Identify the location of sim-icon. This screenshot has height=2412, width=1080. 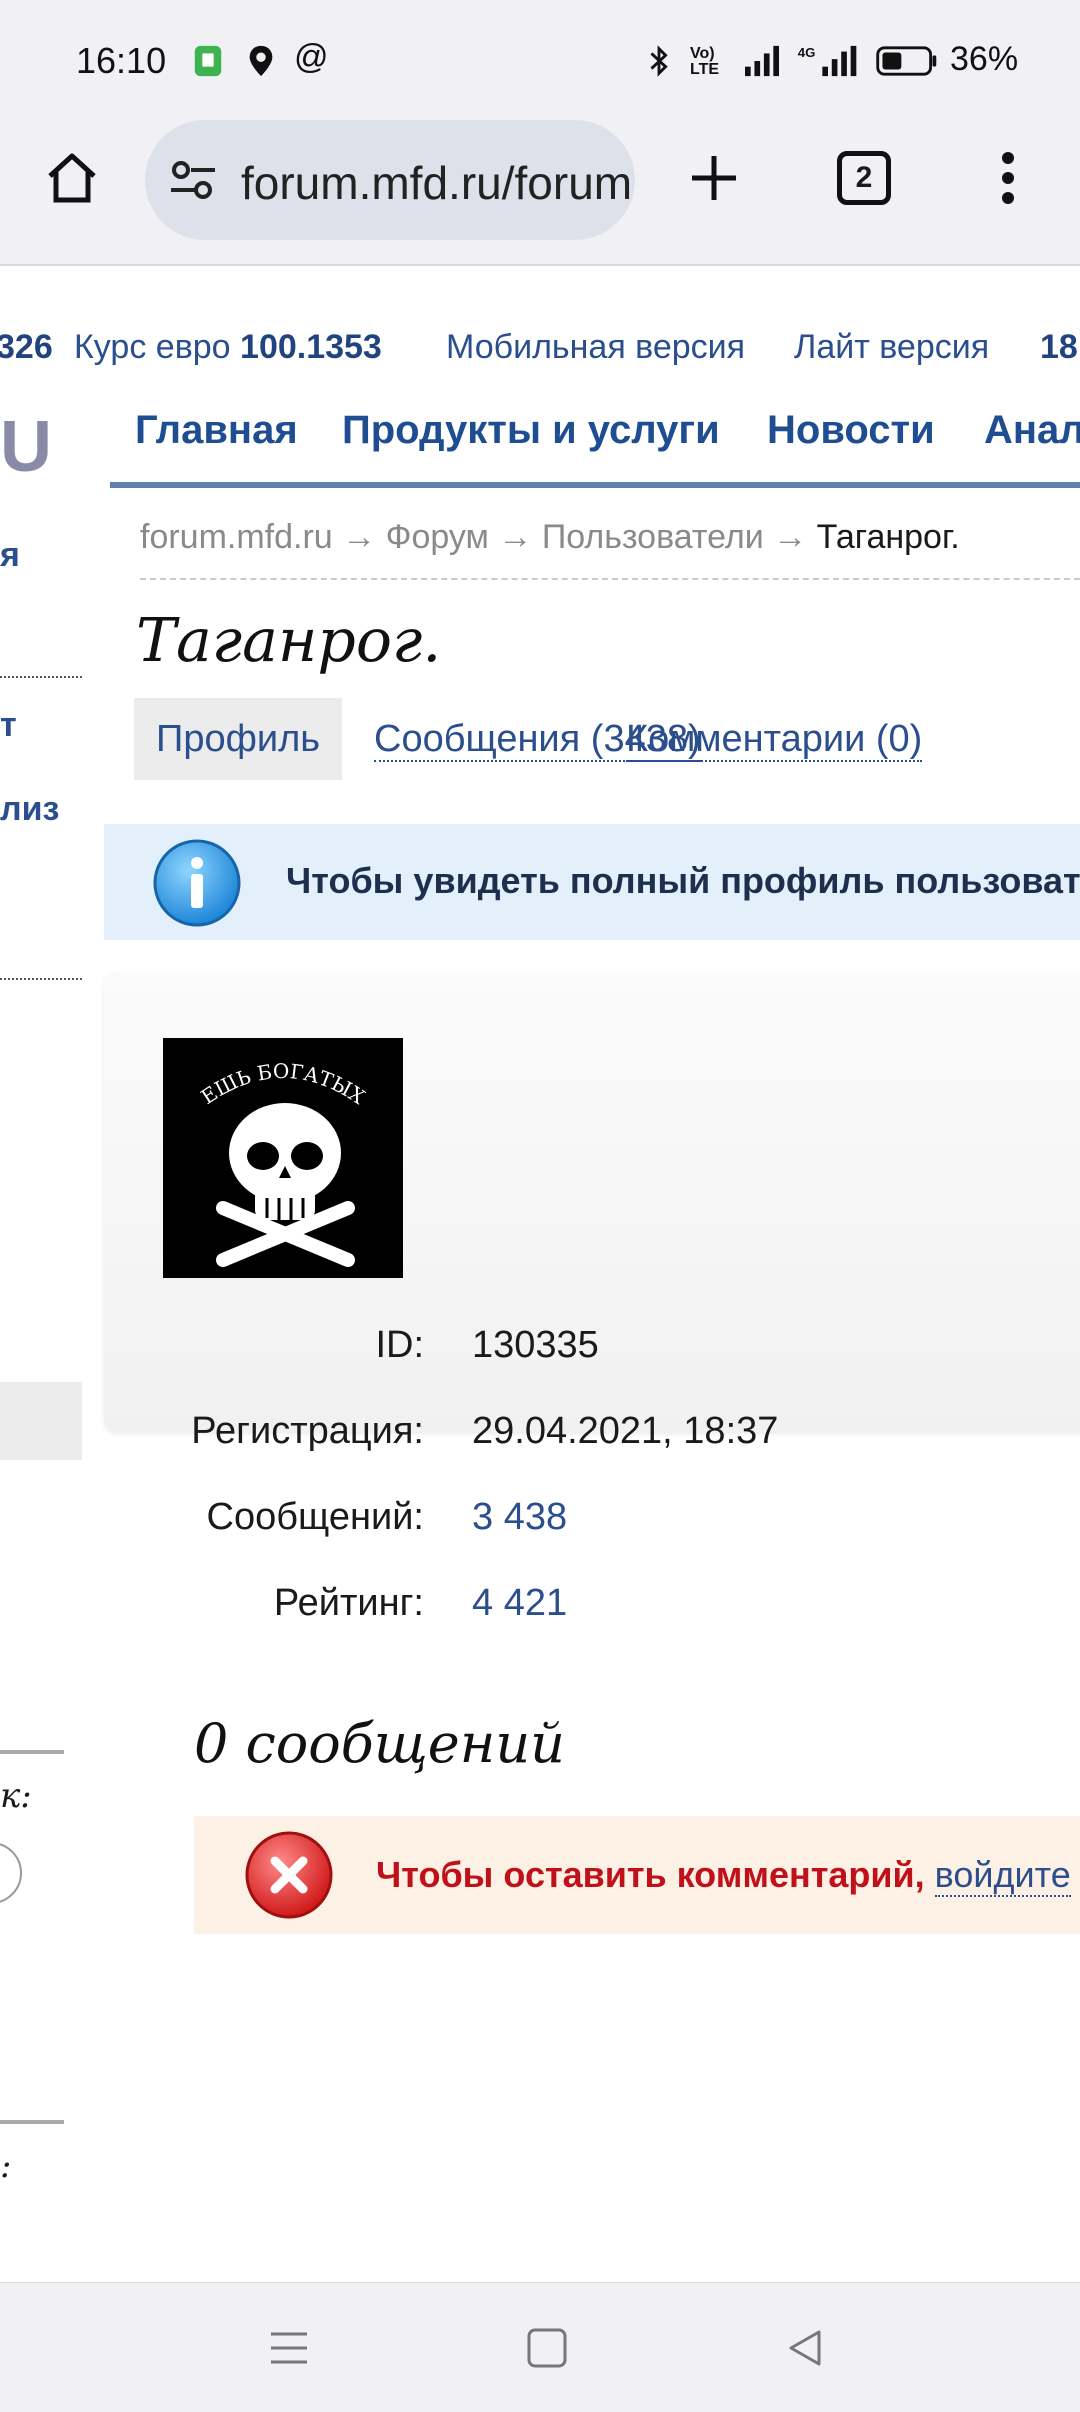
(208, 61).